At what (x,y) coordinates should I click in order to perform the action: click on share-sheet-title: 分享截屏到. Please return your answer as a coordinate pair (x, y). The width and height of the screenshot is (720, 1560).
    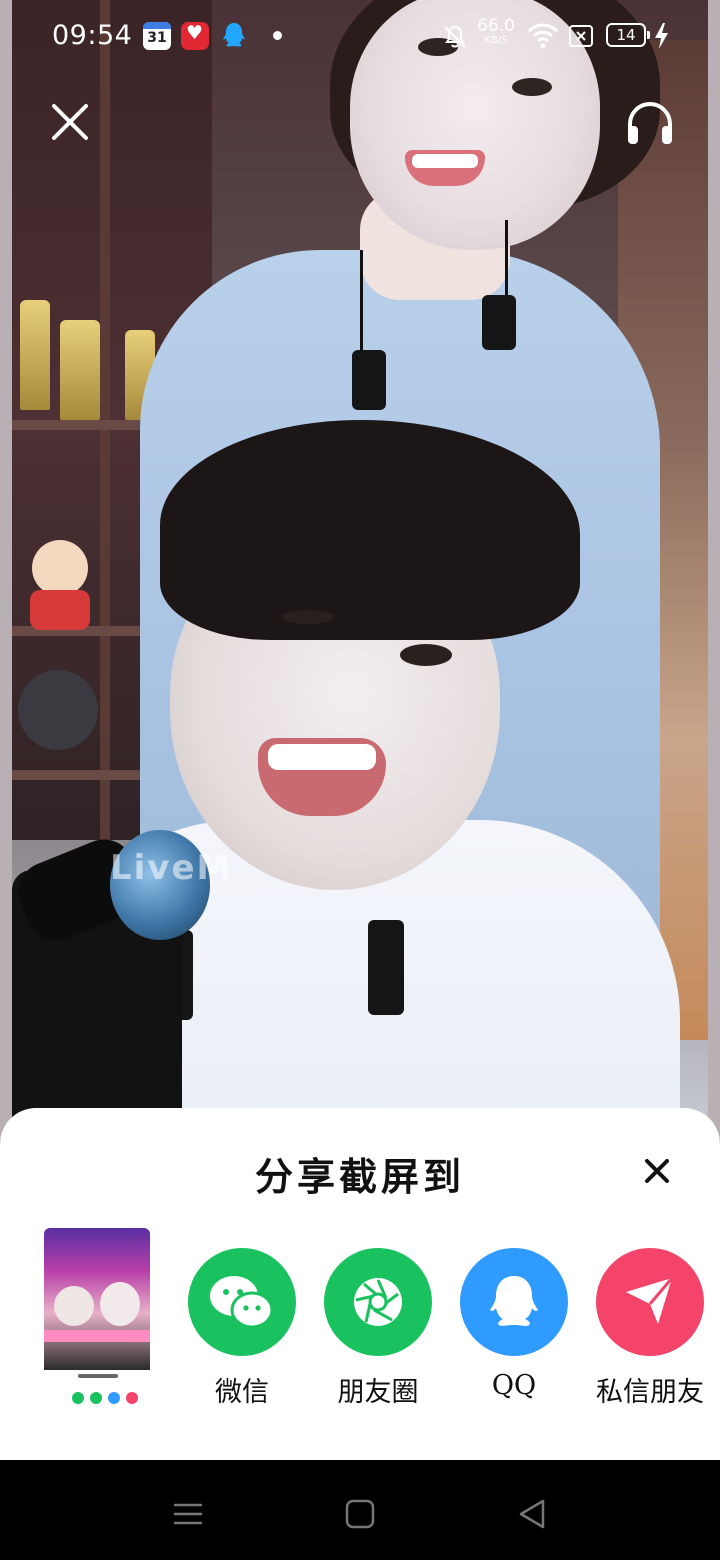
    Looking at the image, I should click on (359, 1176).